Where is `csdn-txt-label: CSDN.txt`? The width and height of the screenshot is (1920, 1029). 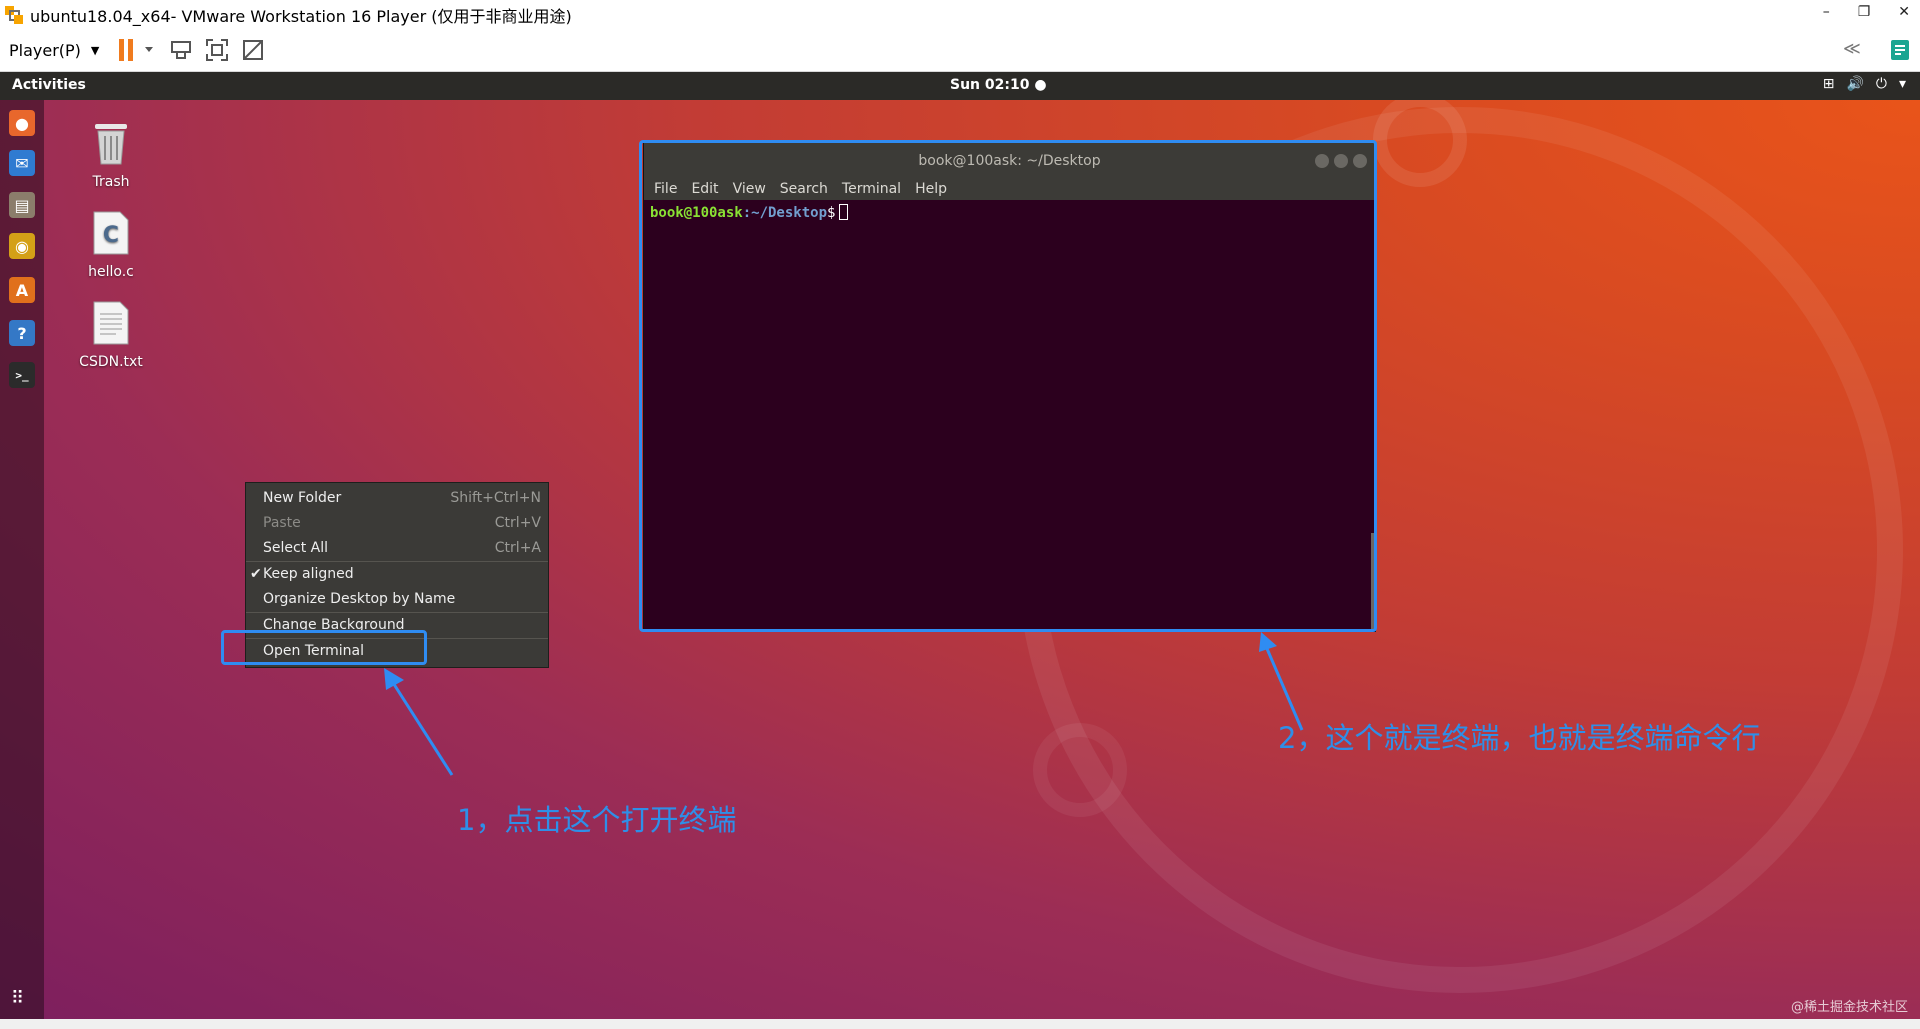
csdn-txt-label: CSDN.txt is located at coordinates (111, 362).